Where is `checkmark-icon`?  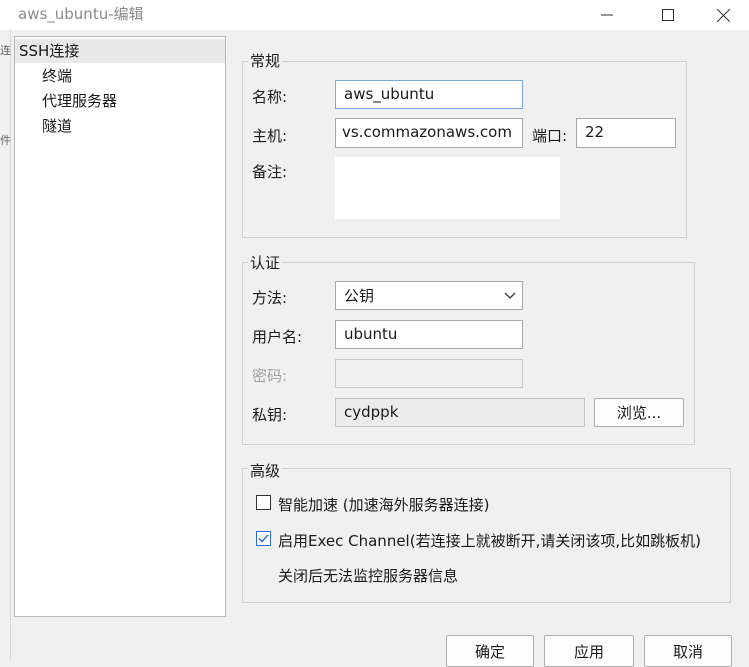 checkmark-icon is located at coordinates (263, 538).